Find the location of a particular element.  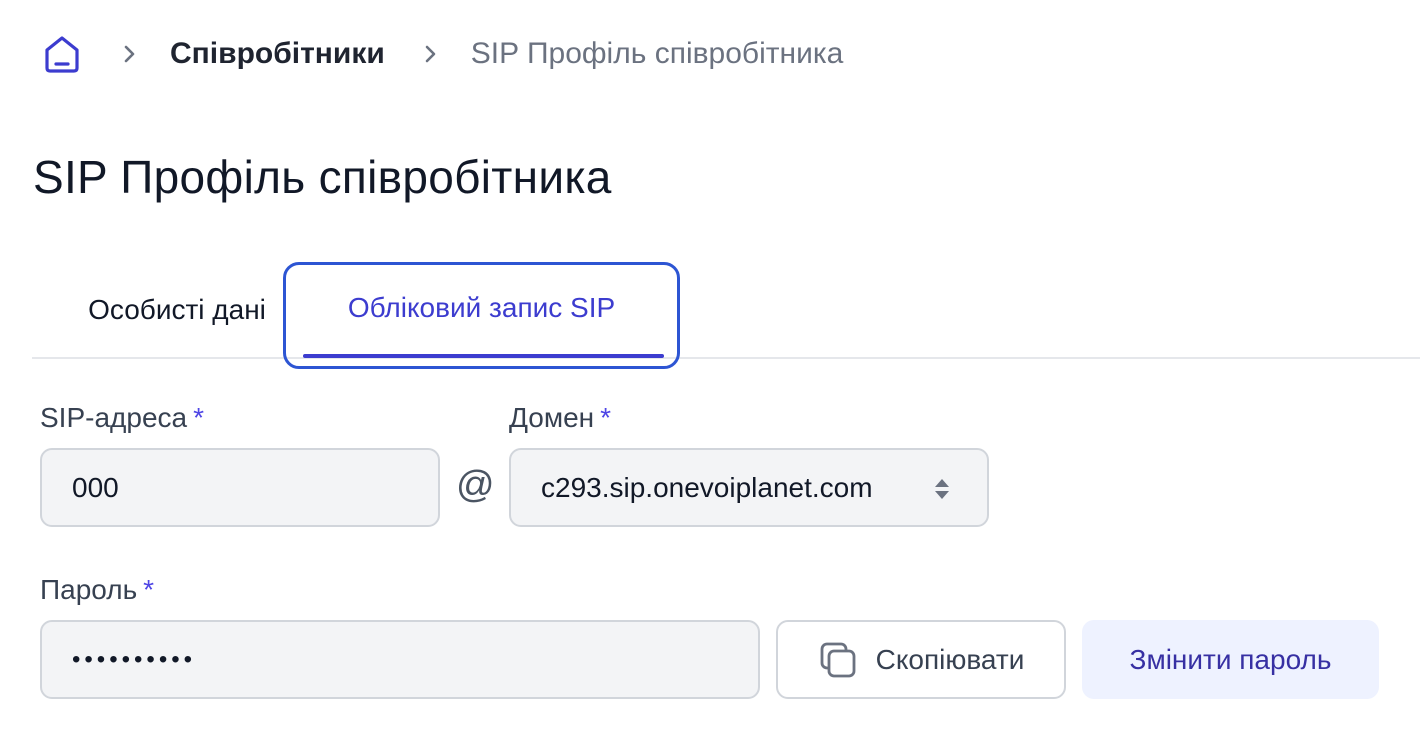

copy-button: Скопіювати is located at coordinates (921, 659).